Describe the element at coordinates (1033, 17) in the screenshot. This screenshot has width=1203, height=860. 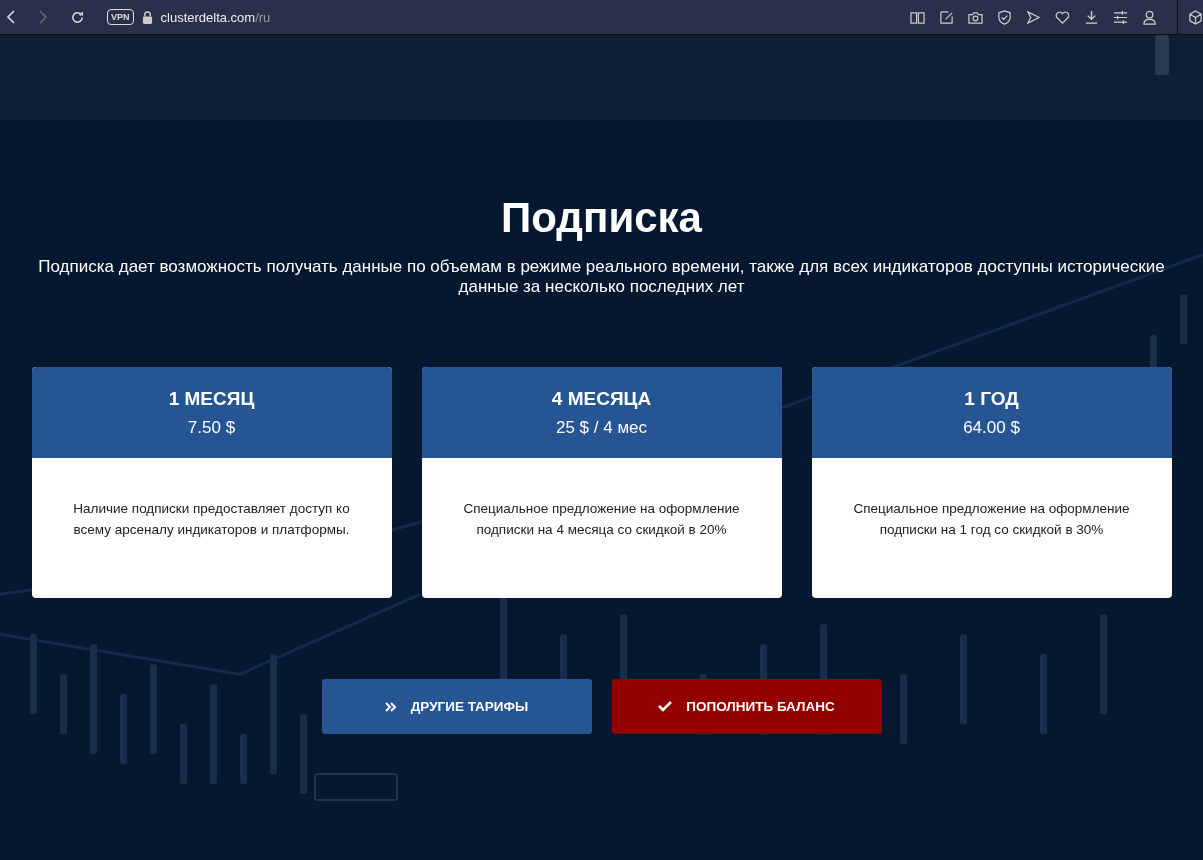
I see `send-icon` at that location.